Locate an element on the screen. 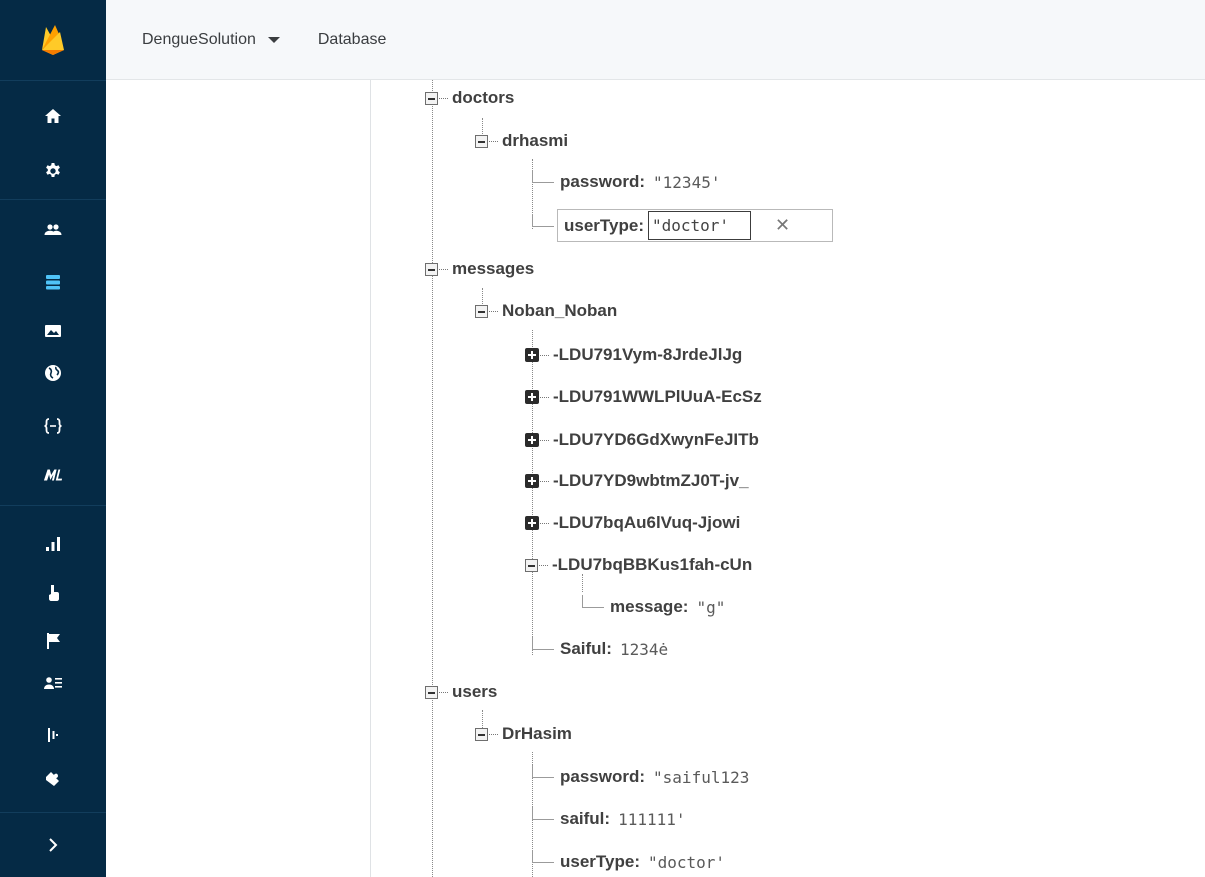 This screenshot has height=877, width=1205. tree-node-drhasmi: drhasmi is located at coordinates (521, 141).